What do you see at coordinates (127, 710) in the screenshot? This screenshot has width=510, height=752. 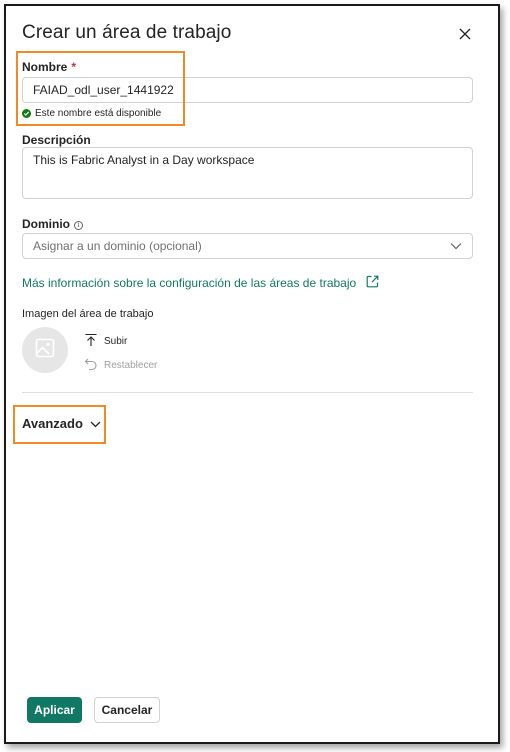 I see `cancel-button: Cancelar` at bounding box center [127, 710].